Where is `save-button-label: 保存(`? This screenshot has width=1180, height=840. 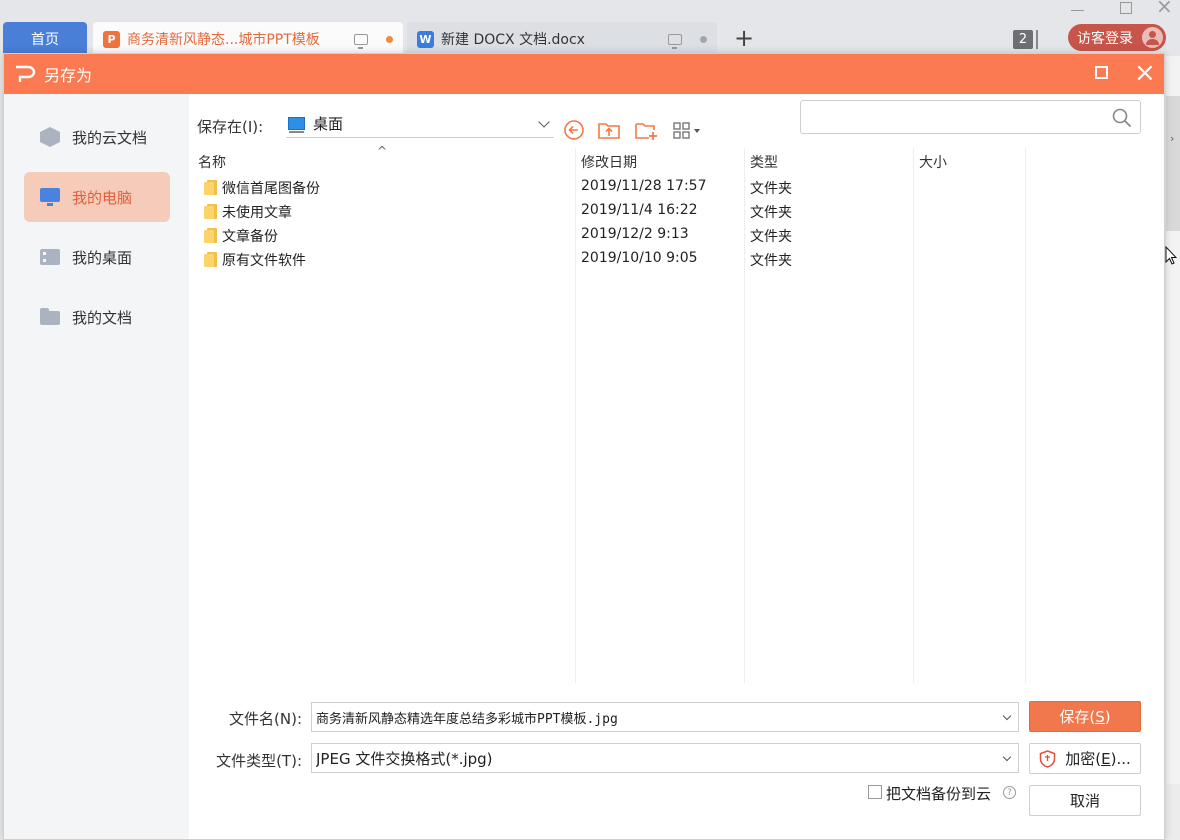 save-button-label: 保存( is located at coordinates (1077, 717).